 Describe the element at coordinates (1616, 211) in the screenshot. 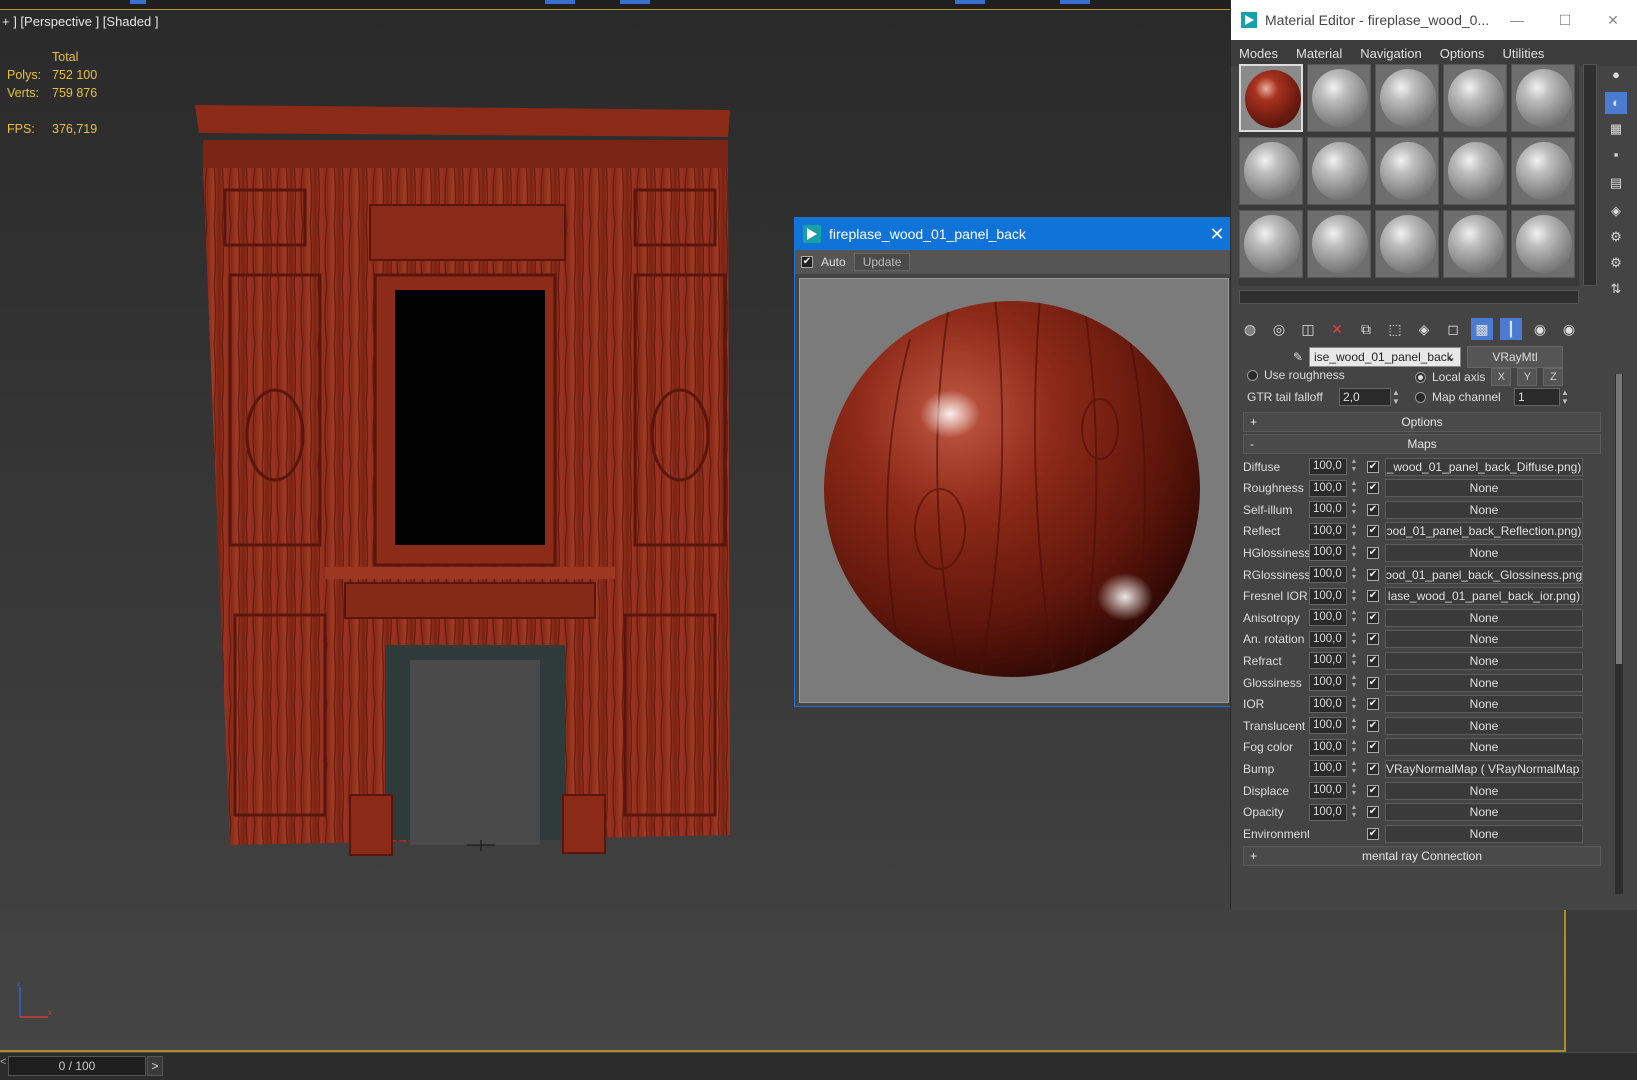

I see `make-preview-icon: ◈` at that location.